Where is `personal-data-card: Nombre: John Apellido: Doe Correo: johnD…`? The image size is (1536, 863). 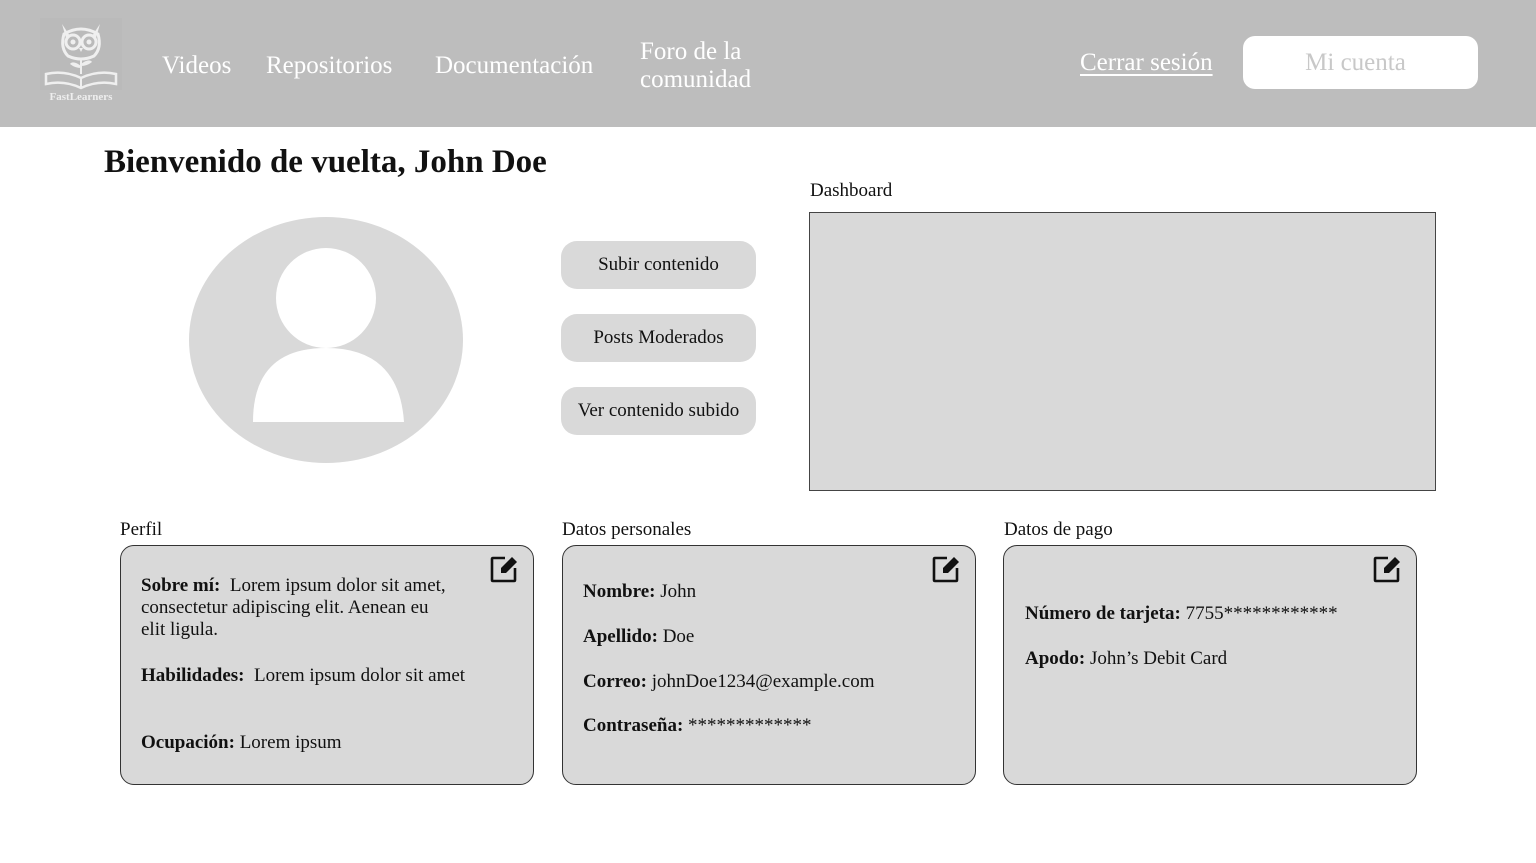
personal-data-card: Nombre: John Apellido: Doe Correo: johnD… is located at coordinates (769, 665).